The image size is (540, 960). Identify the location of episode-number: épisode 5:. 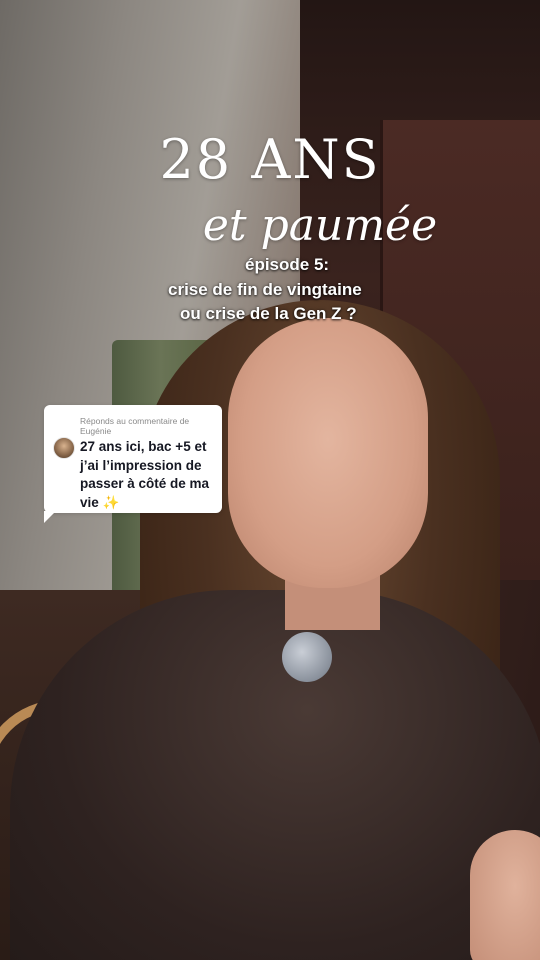
(287, 264).